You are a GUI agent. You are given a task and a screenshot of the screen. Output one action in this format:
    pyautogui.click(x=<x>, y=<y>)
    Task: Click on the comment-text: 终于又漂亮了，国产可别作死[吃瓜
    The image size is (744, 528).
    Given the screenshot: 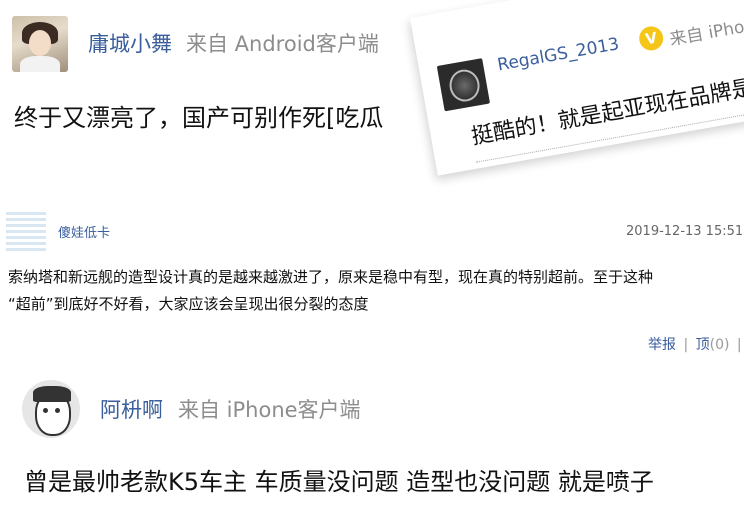 What is the action you would take?
    pyautogui.click(x=199, y=118)
    